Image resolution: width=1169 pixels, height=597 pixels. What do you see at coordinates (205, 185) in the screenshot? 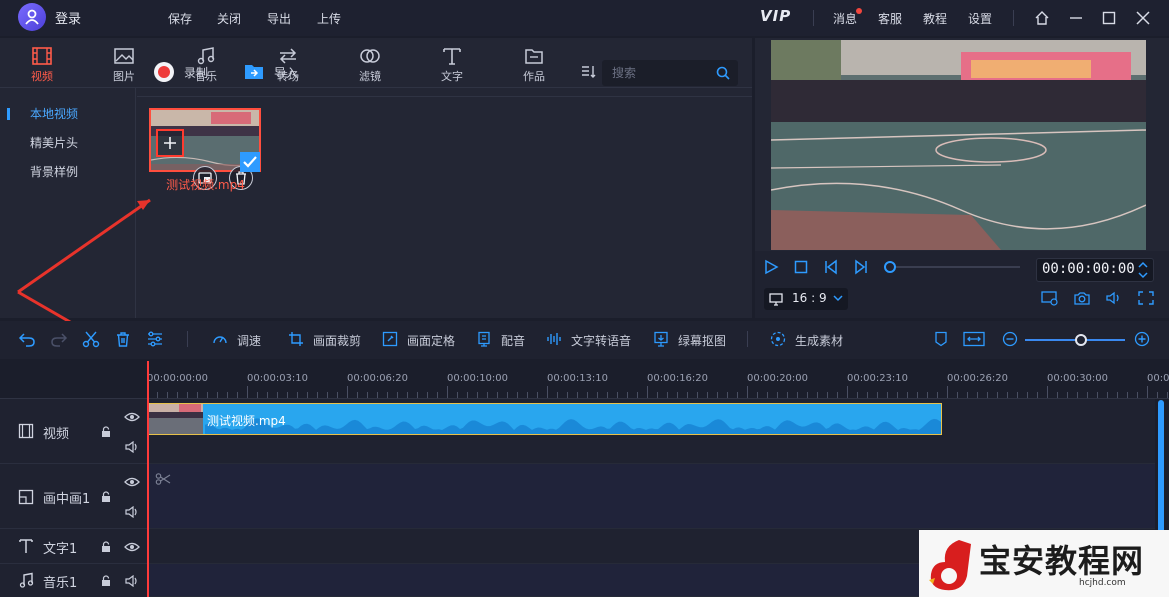
I see `media-item-name: 测试视频.mp4` at bounding box center [205, 185].